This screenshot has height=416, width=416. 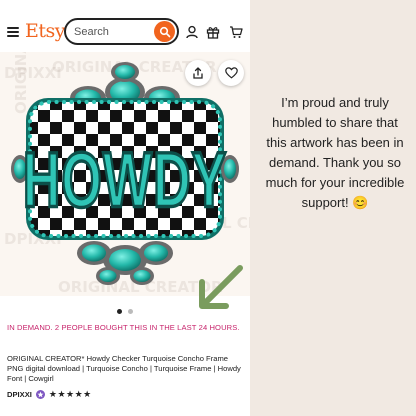 What do you see at coordinates (114, 32) in the screenshot?
I see `search-input` at bounding box center [114, 32].